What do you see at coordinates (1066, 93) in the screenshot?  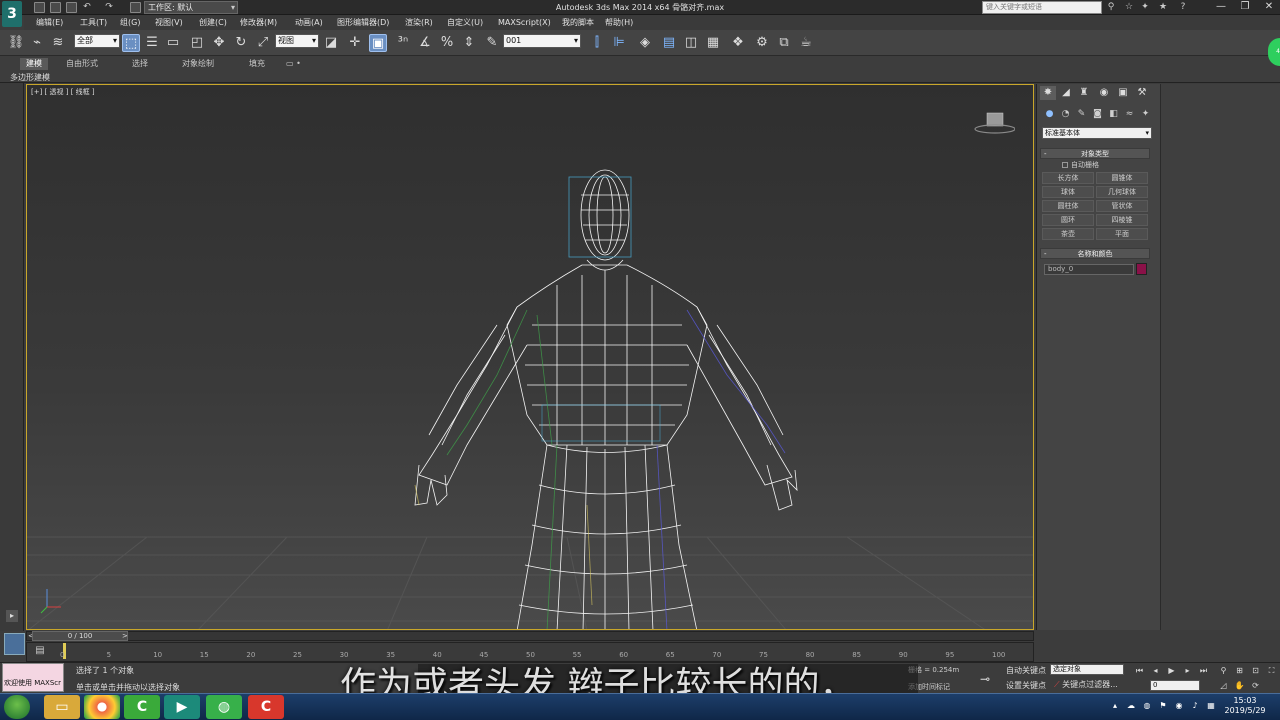 I see `modify-tab-icon: ◢` at bounding box center [1066, 93].